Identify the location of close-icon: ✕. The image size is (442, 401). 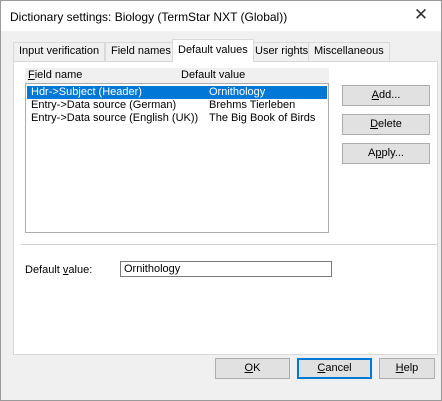
(421, 16).